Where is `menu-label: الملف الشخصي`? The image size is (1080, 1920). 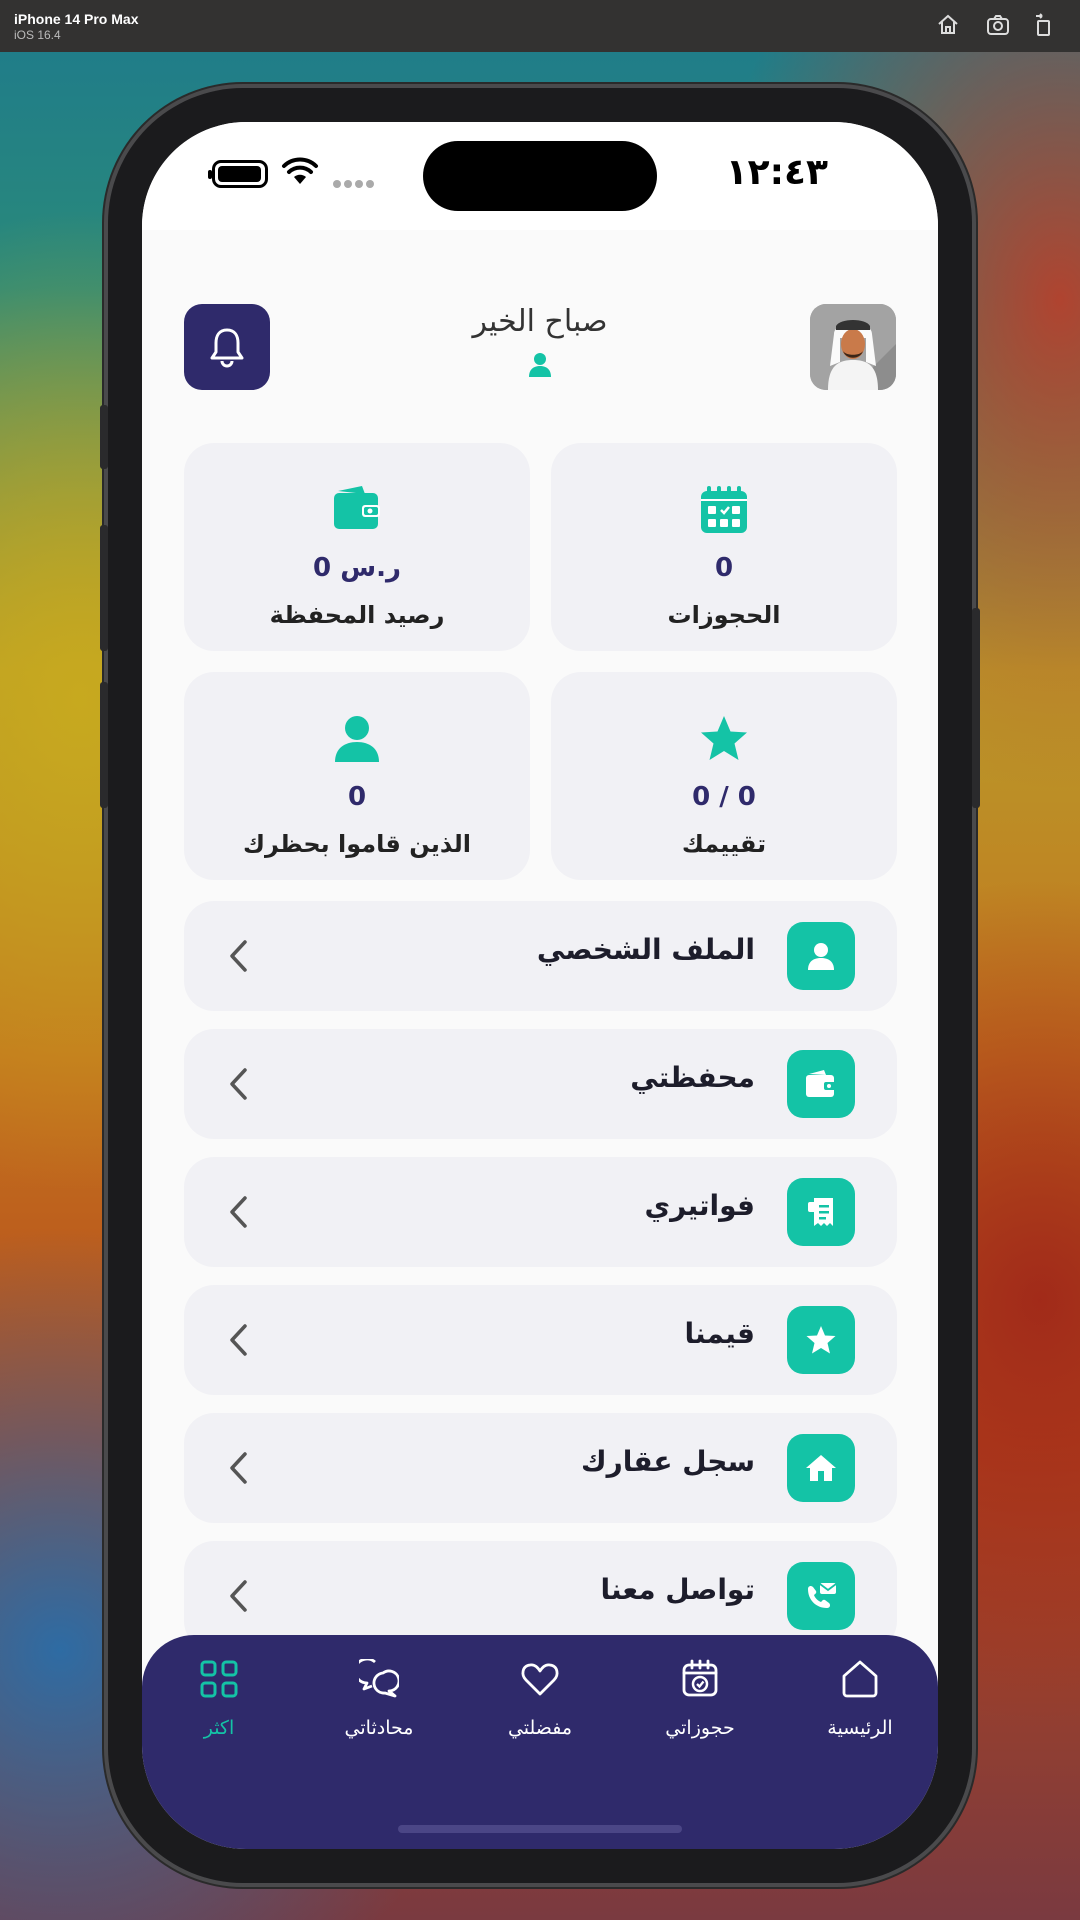 menu-label: الملف الشخصي is located at coordinates (645, 949).